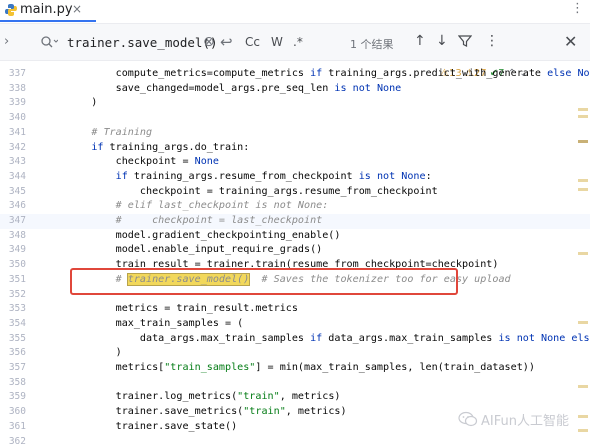 The height and width of the screenshot is (445, 590). I want to click on line-number: 339, so click(17, 103).